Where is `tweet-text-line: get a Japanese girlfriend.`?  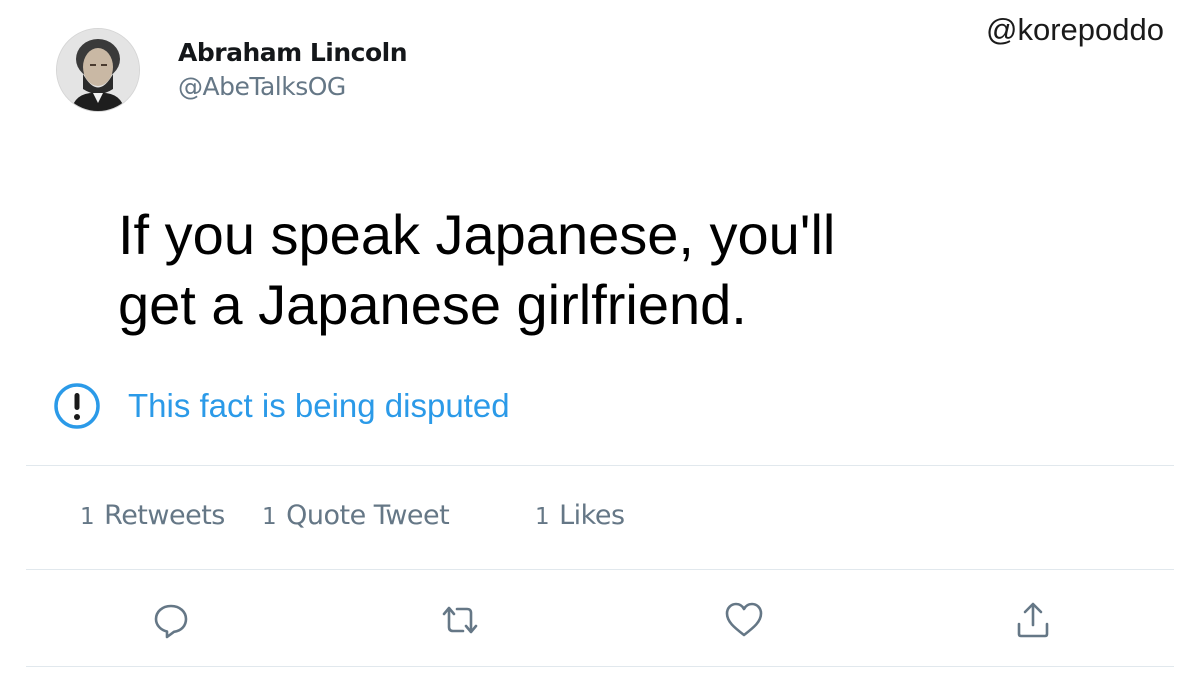
tweet-text-line: get a Japanese girlfriend. is located at coordinates (432, 304).